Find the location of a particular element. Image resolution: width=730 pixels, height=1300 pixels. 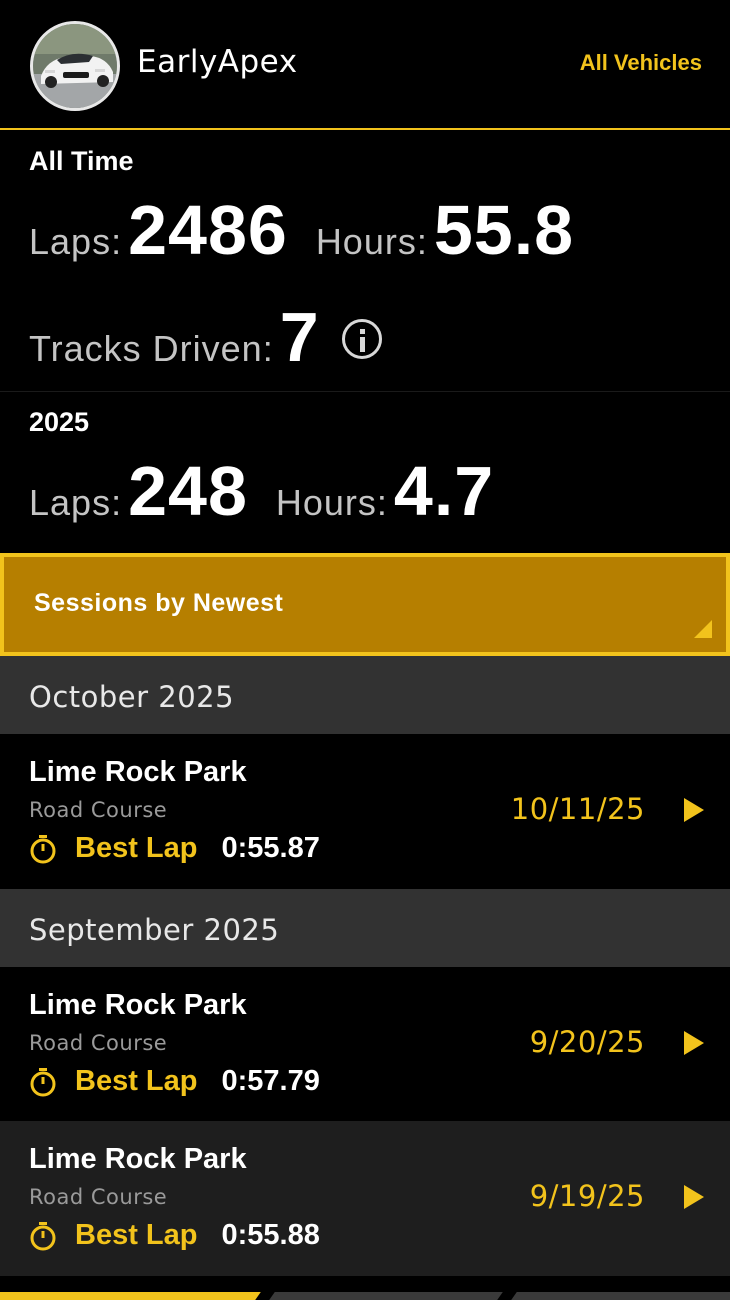

best-lap-row: Best Lap 0:55.87 is located at coordinates (174, 848).